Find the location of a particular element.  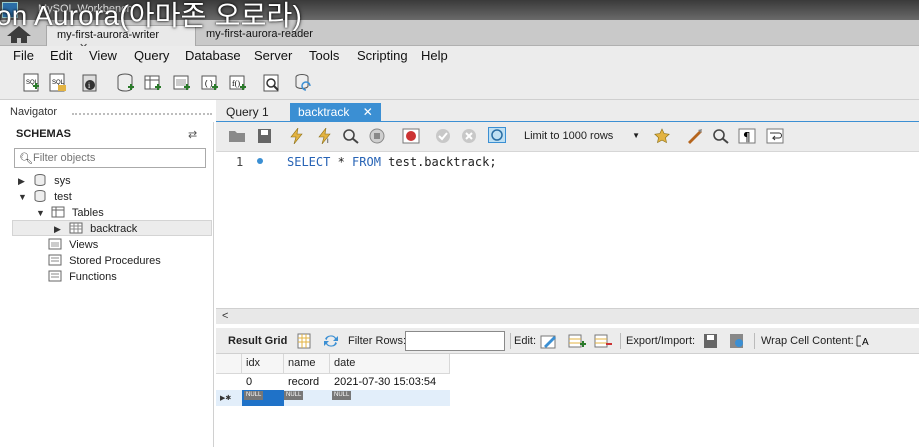

schema-label: sys is located at coordinates (62, 181).